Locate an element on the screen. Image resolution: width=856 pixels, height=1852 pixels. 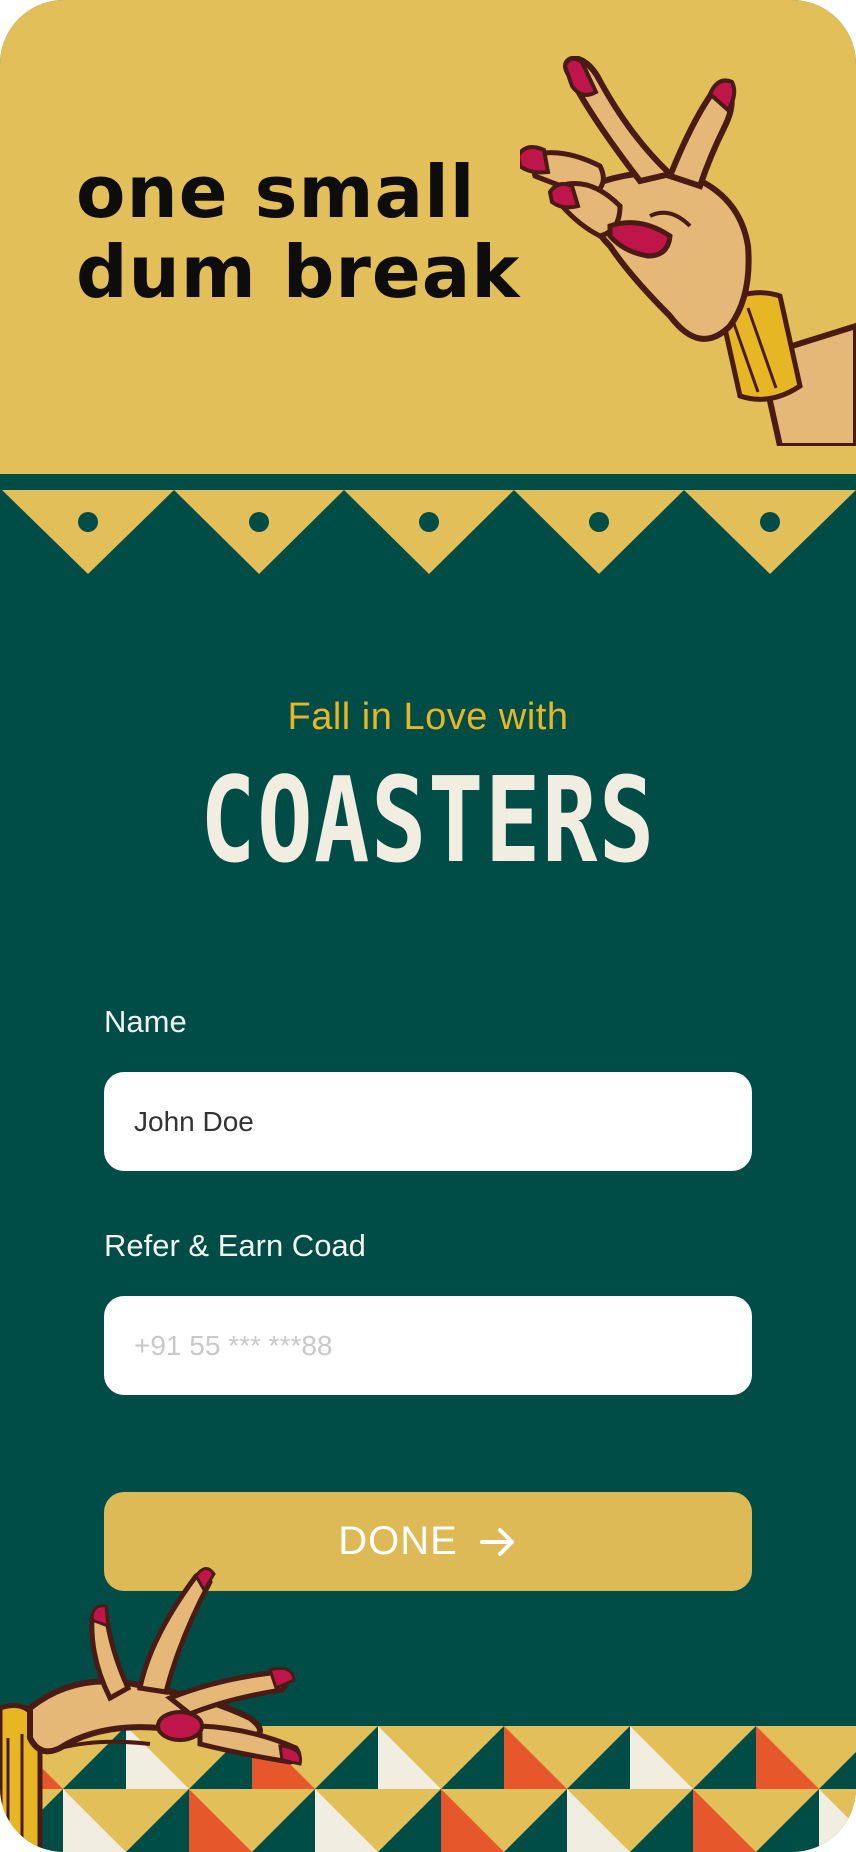
dancer-hand-illustration is located at coordinates (151, 1709).